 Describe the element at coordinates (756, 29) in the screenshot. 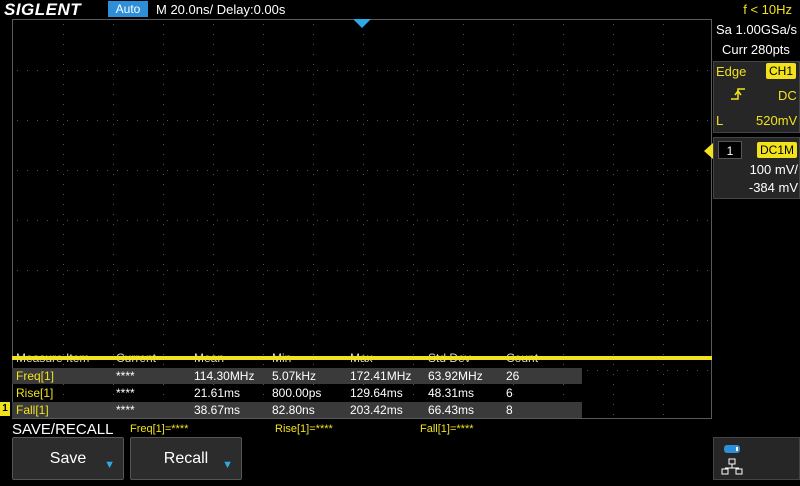

I see `sample-rate: Sa 1.00GSa/s` at that location.